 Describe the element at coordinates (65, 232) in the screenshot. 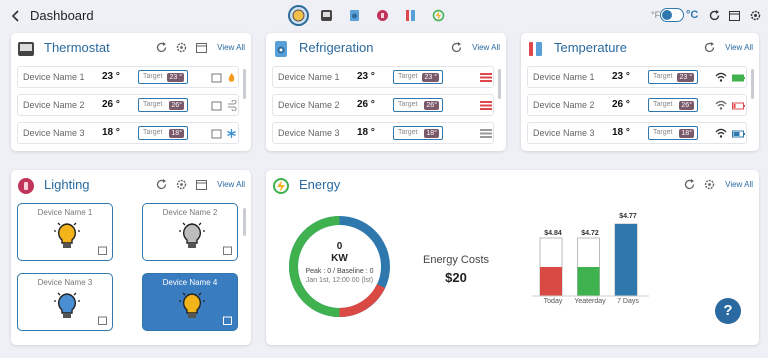

I see `light-tile: Device Name 1` at that location.